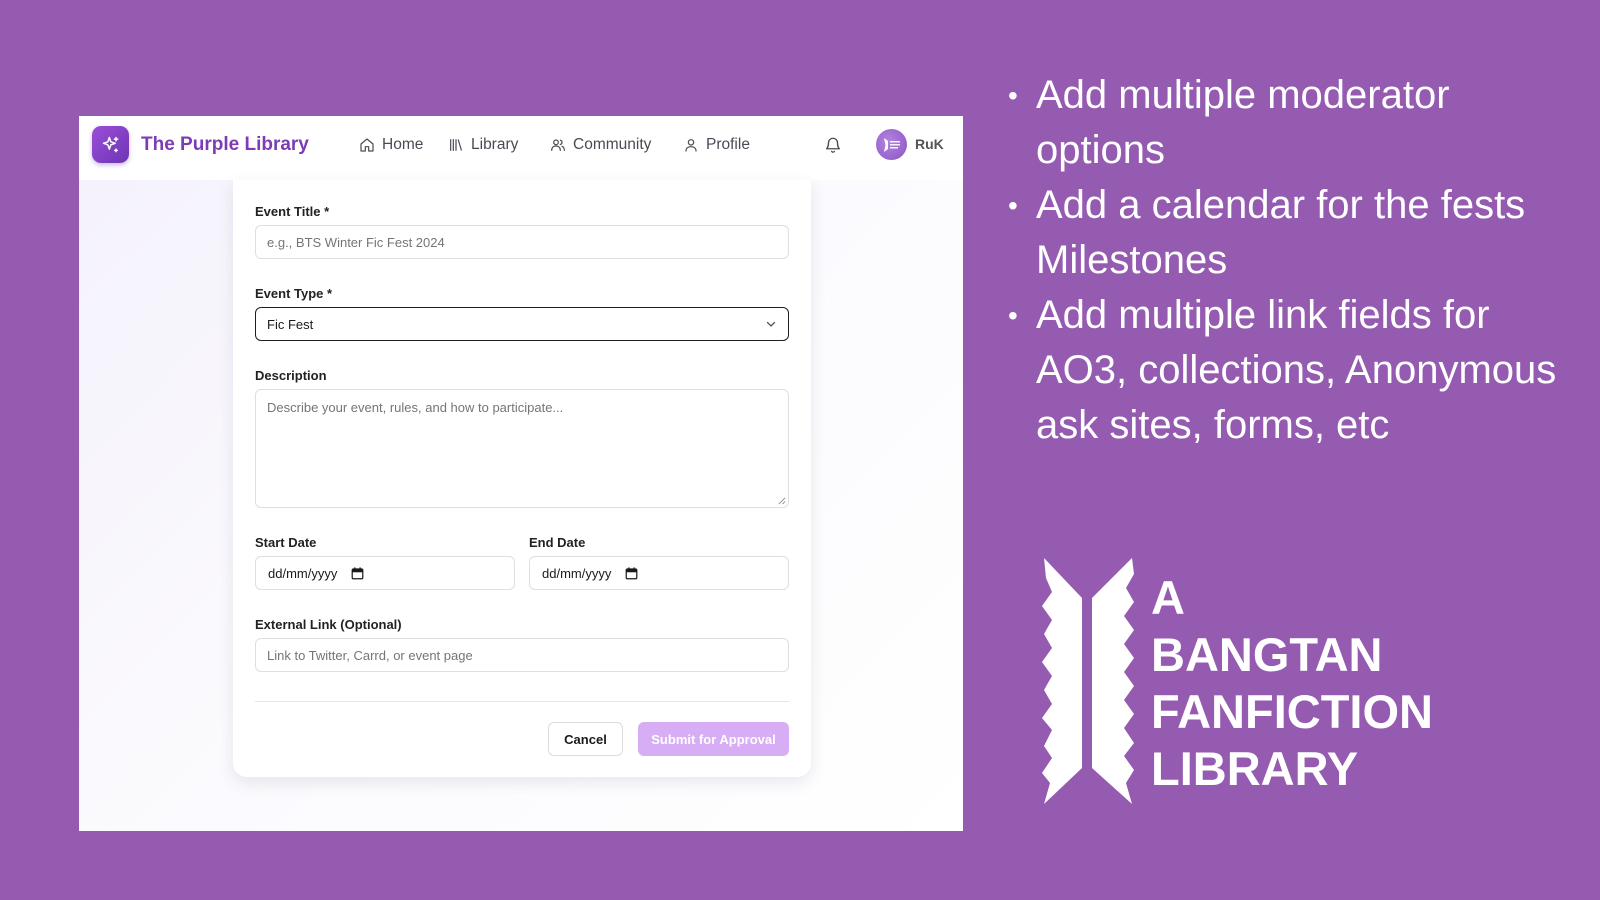 The height and width of the screenshot is (900, 1600). Describe the element at coordinates (558, 145) in the screenshot. I see `users-icon` at that location.